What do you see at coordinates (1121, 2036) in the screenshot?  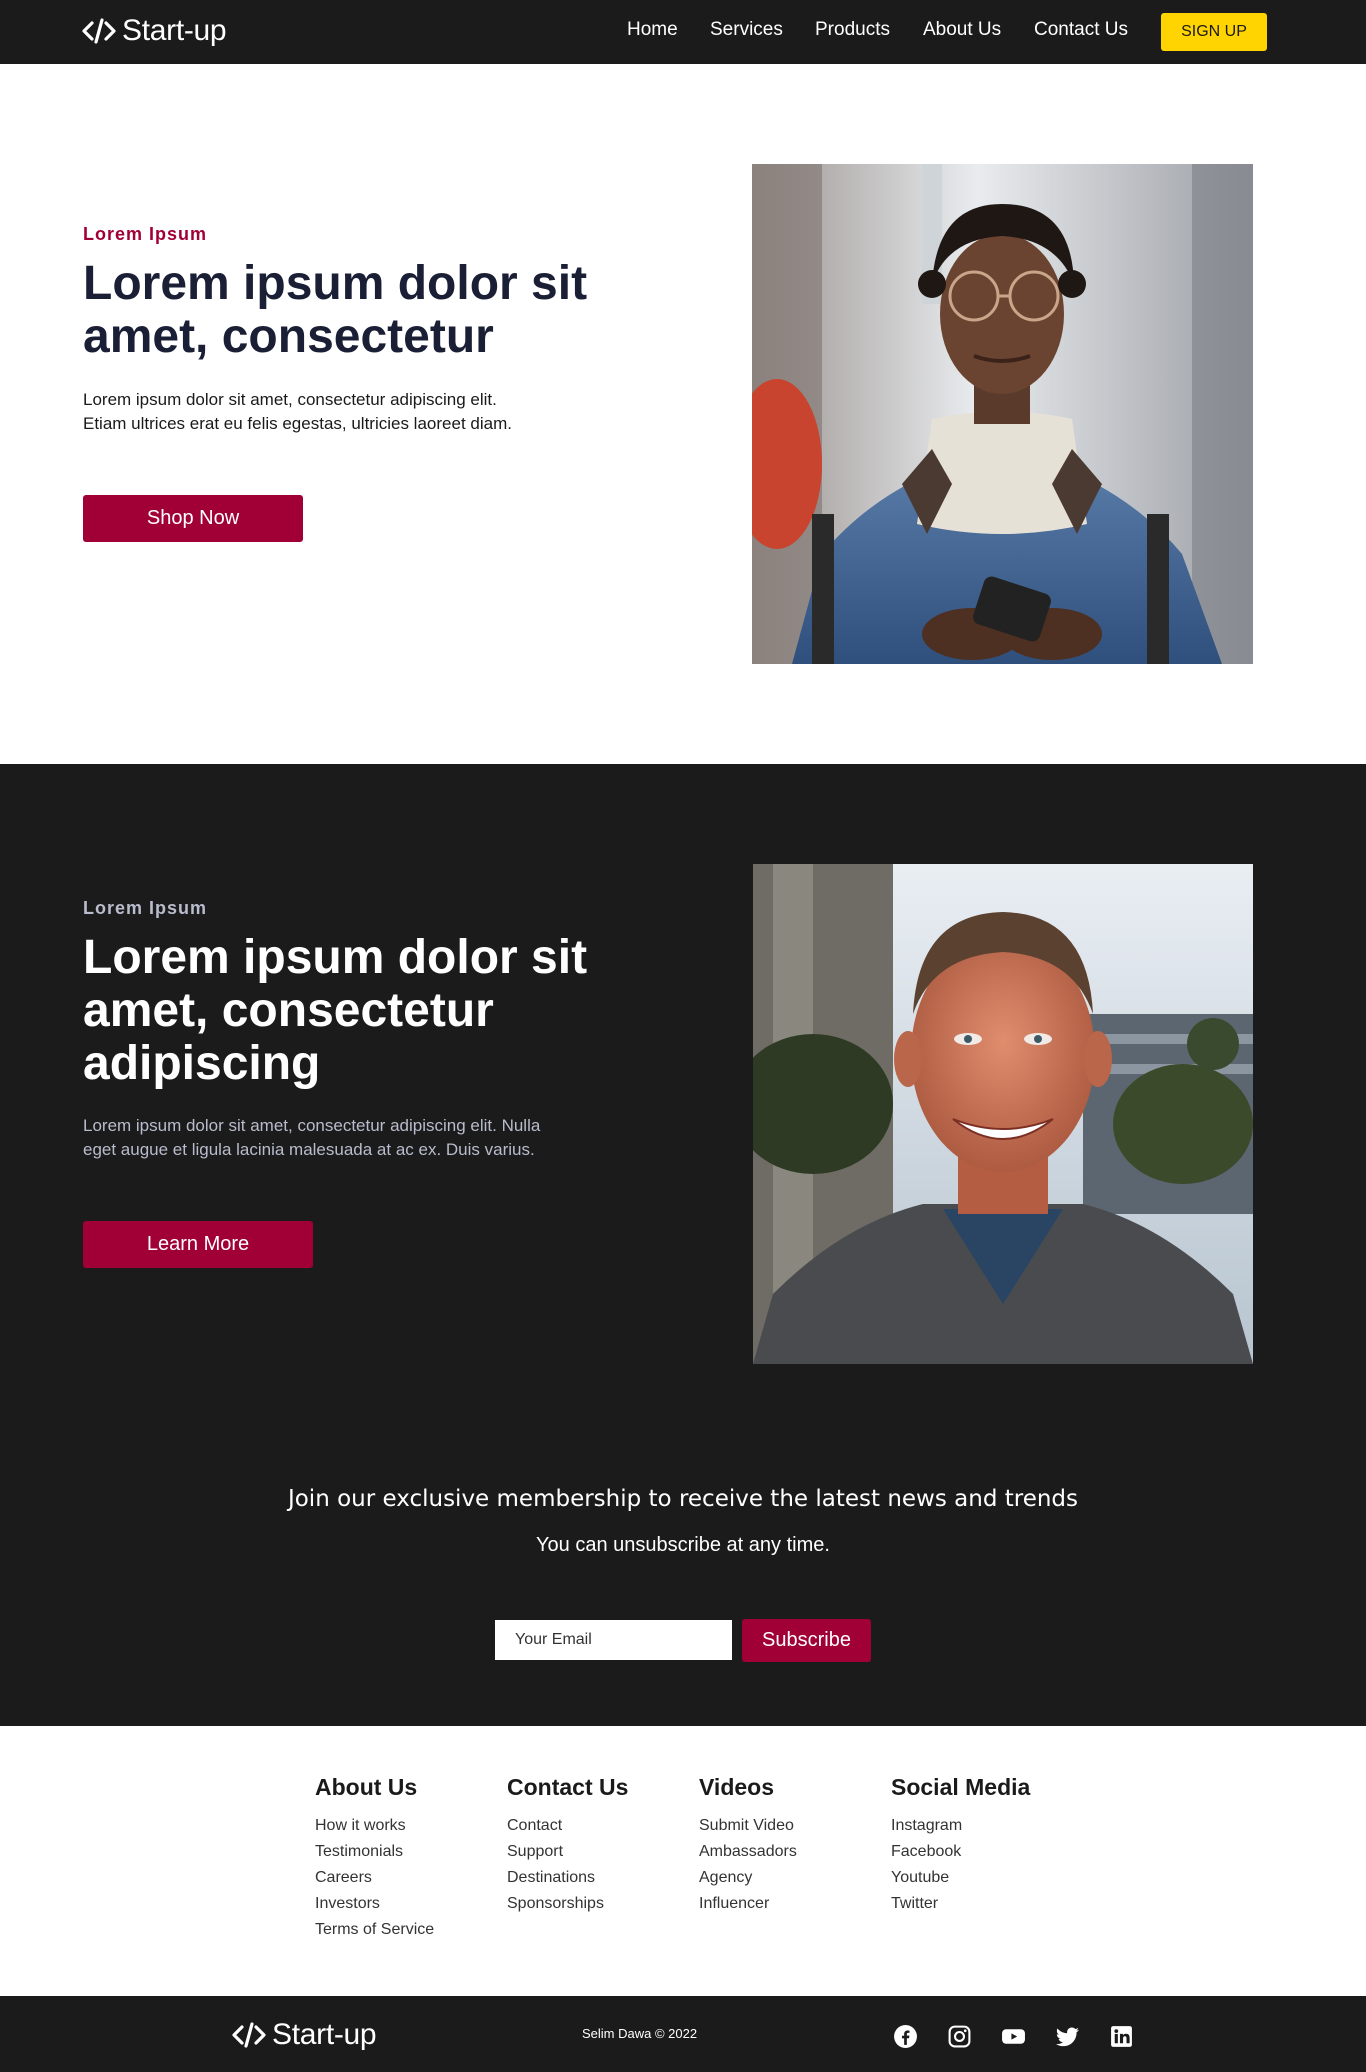 I see `linkedin-icon` at bounding box center [1121, 2036].